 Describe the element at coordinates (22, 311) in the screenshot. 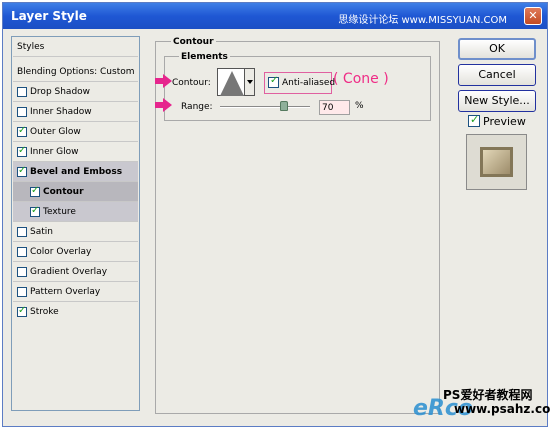

I see `stroke-checkbox` at that location.